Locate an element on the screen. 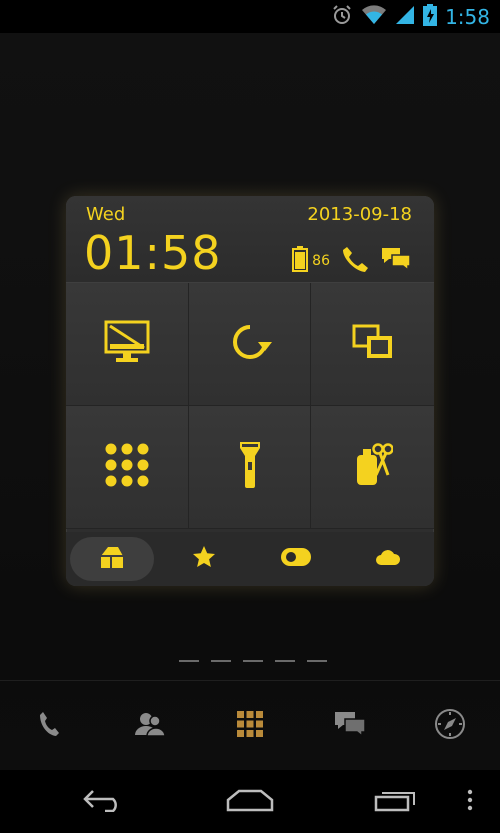  dock-phone is located at coordinates (50, 726).